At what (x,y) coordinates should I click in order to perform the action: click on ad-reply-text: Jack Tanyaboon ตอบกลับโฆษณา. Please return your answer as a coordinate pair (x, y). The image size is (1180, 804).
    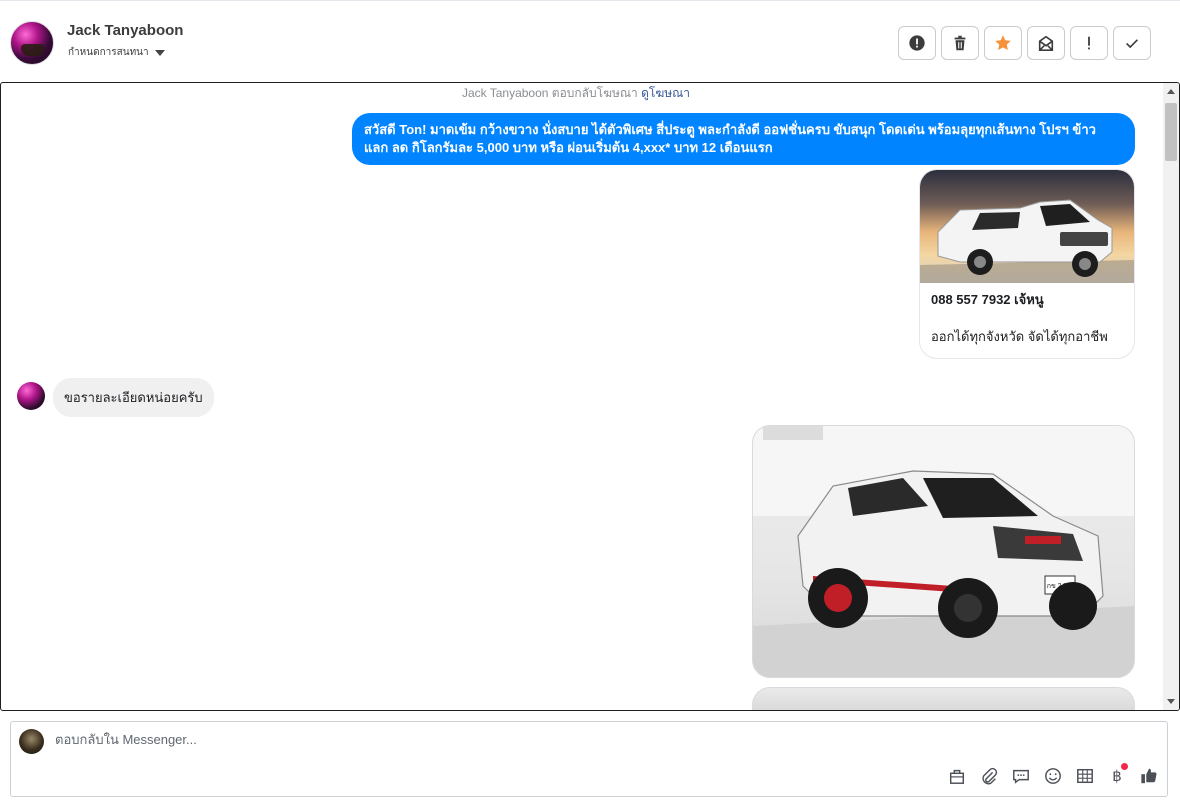
    Looking at the image, I should click on (549, 93).